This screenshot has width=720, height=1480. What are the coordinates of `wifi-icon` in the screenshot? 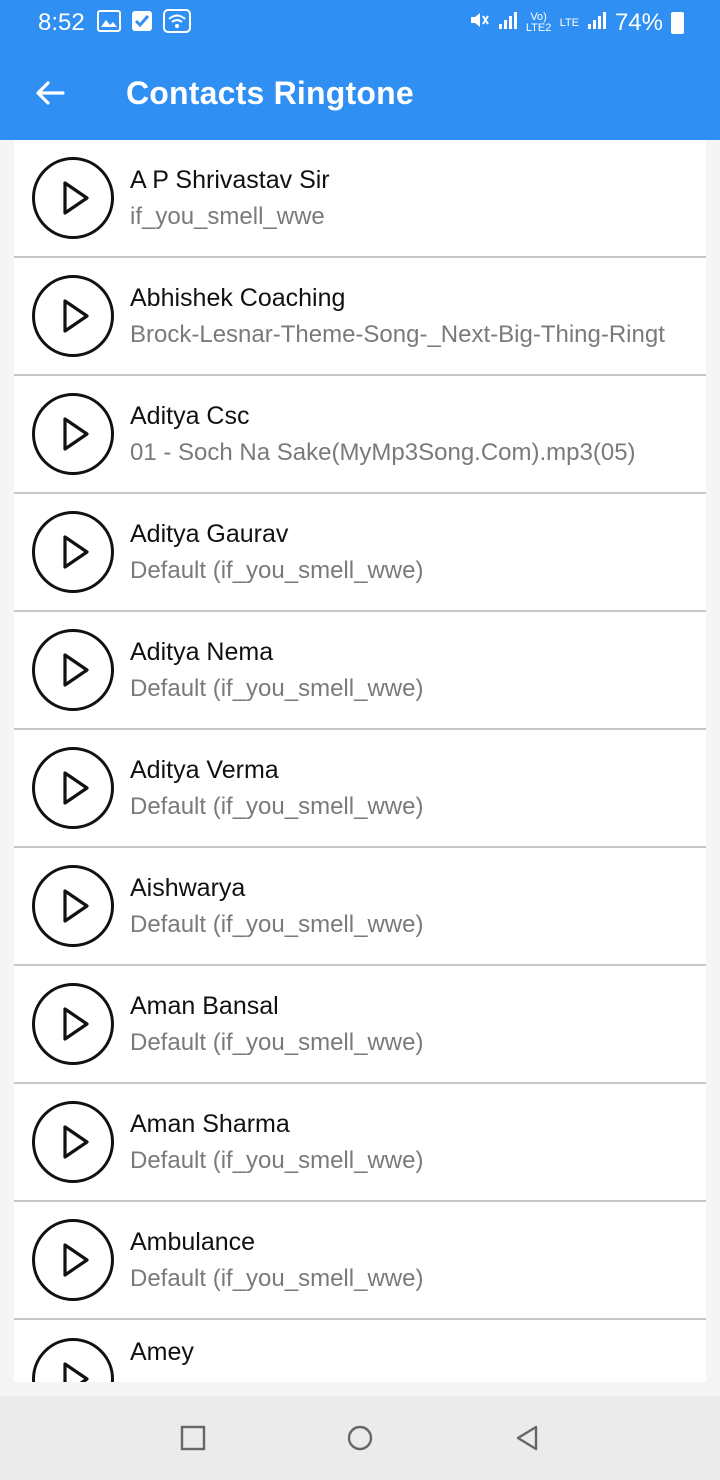 It's located at (176, 23).